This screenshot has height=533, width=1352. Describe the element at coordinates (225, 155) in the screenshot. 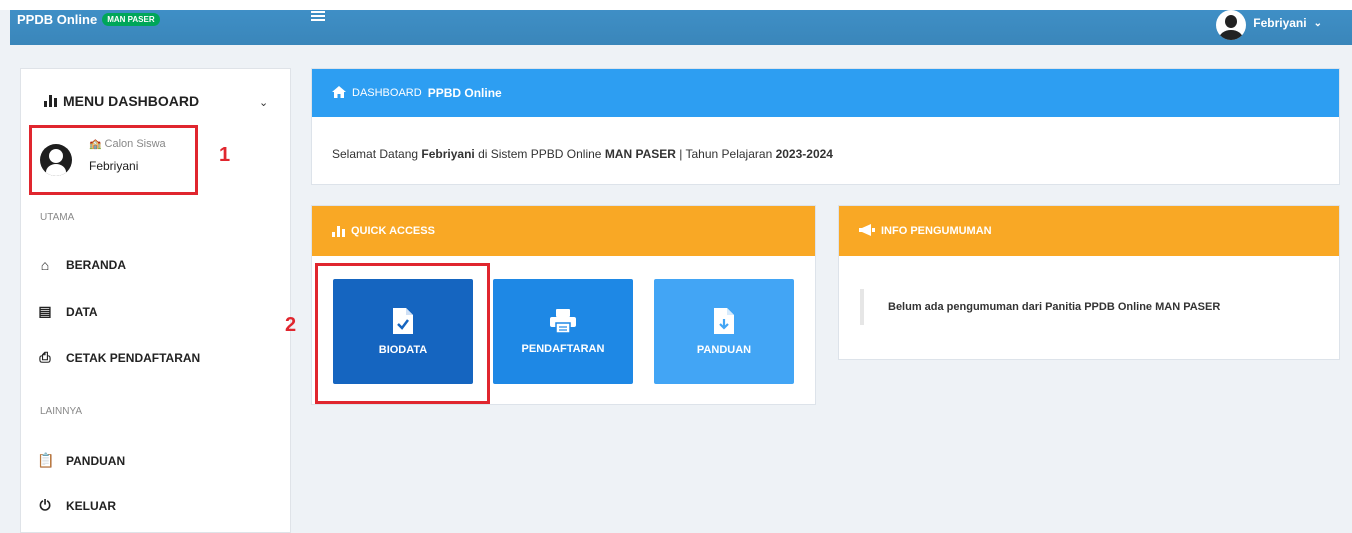

I see `annotation-label-1: 1` at that location.